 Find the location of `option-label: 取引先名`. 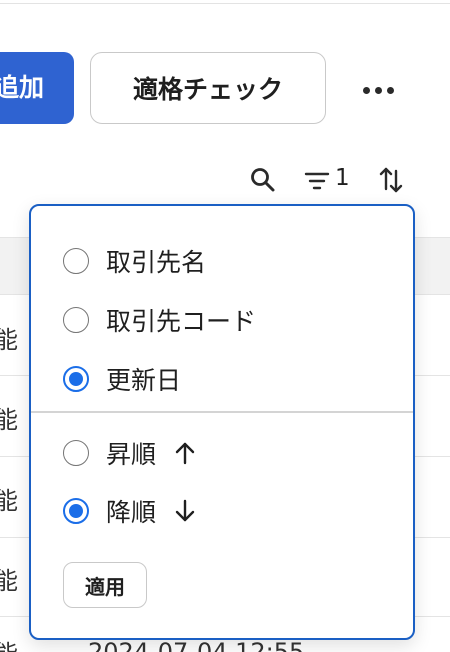

option-label: 取引先名 is located at coordinates (156, 262).